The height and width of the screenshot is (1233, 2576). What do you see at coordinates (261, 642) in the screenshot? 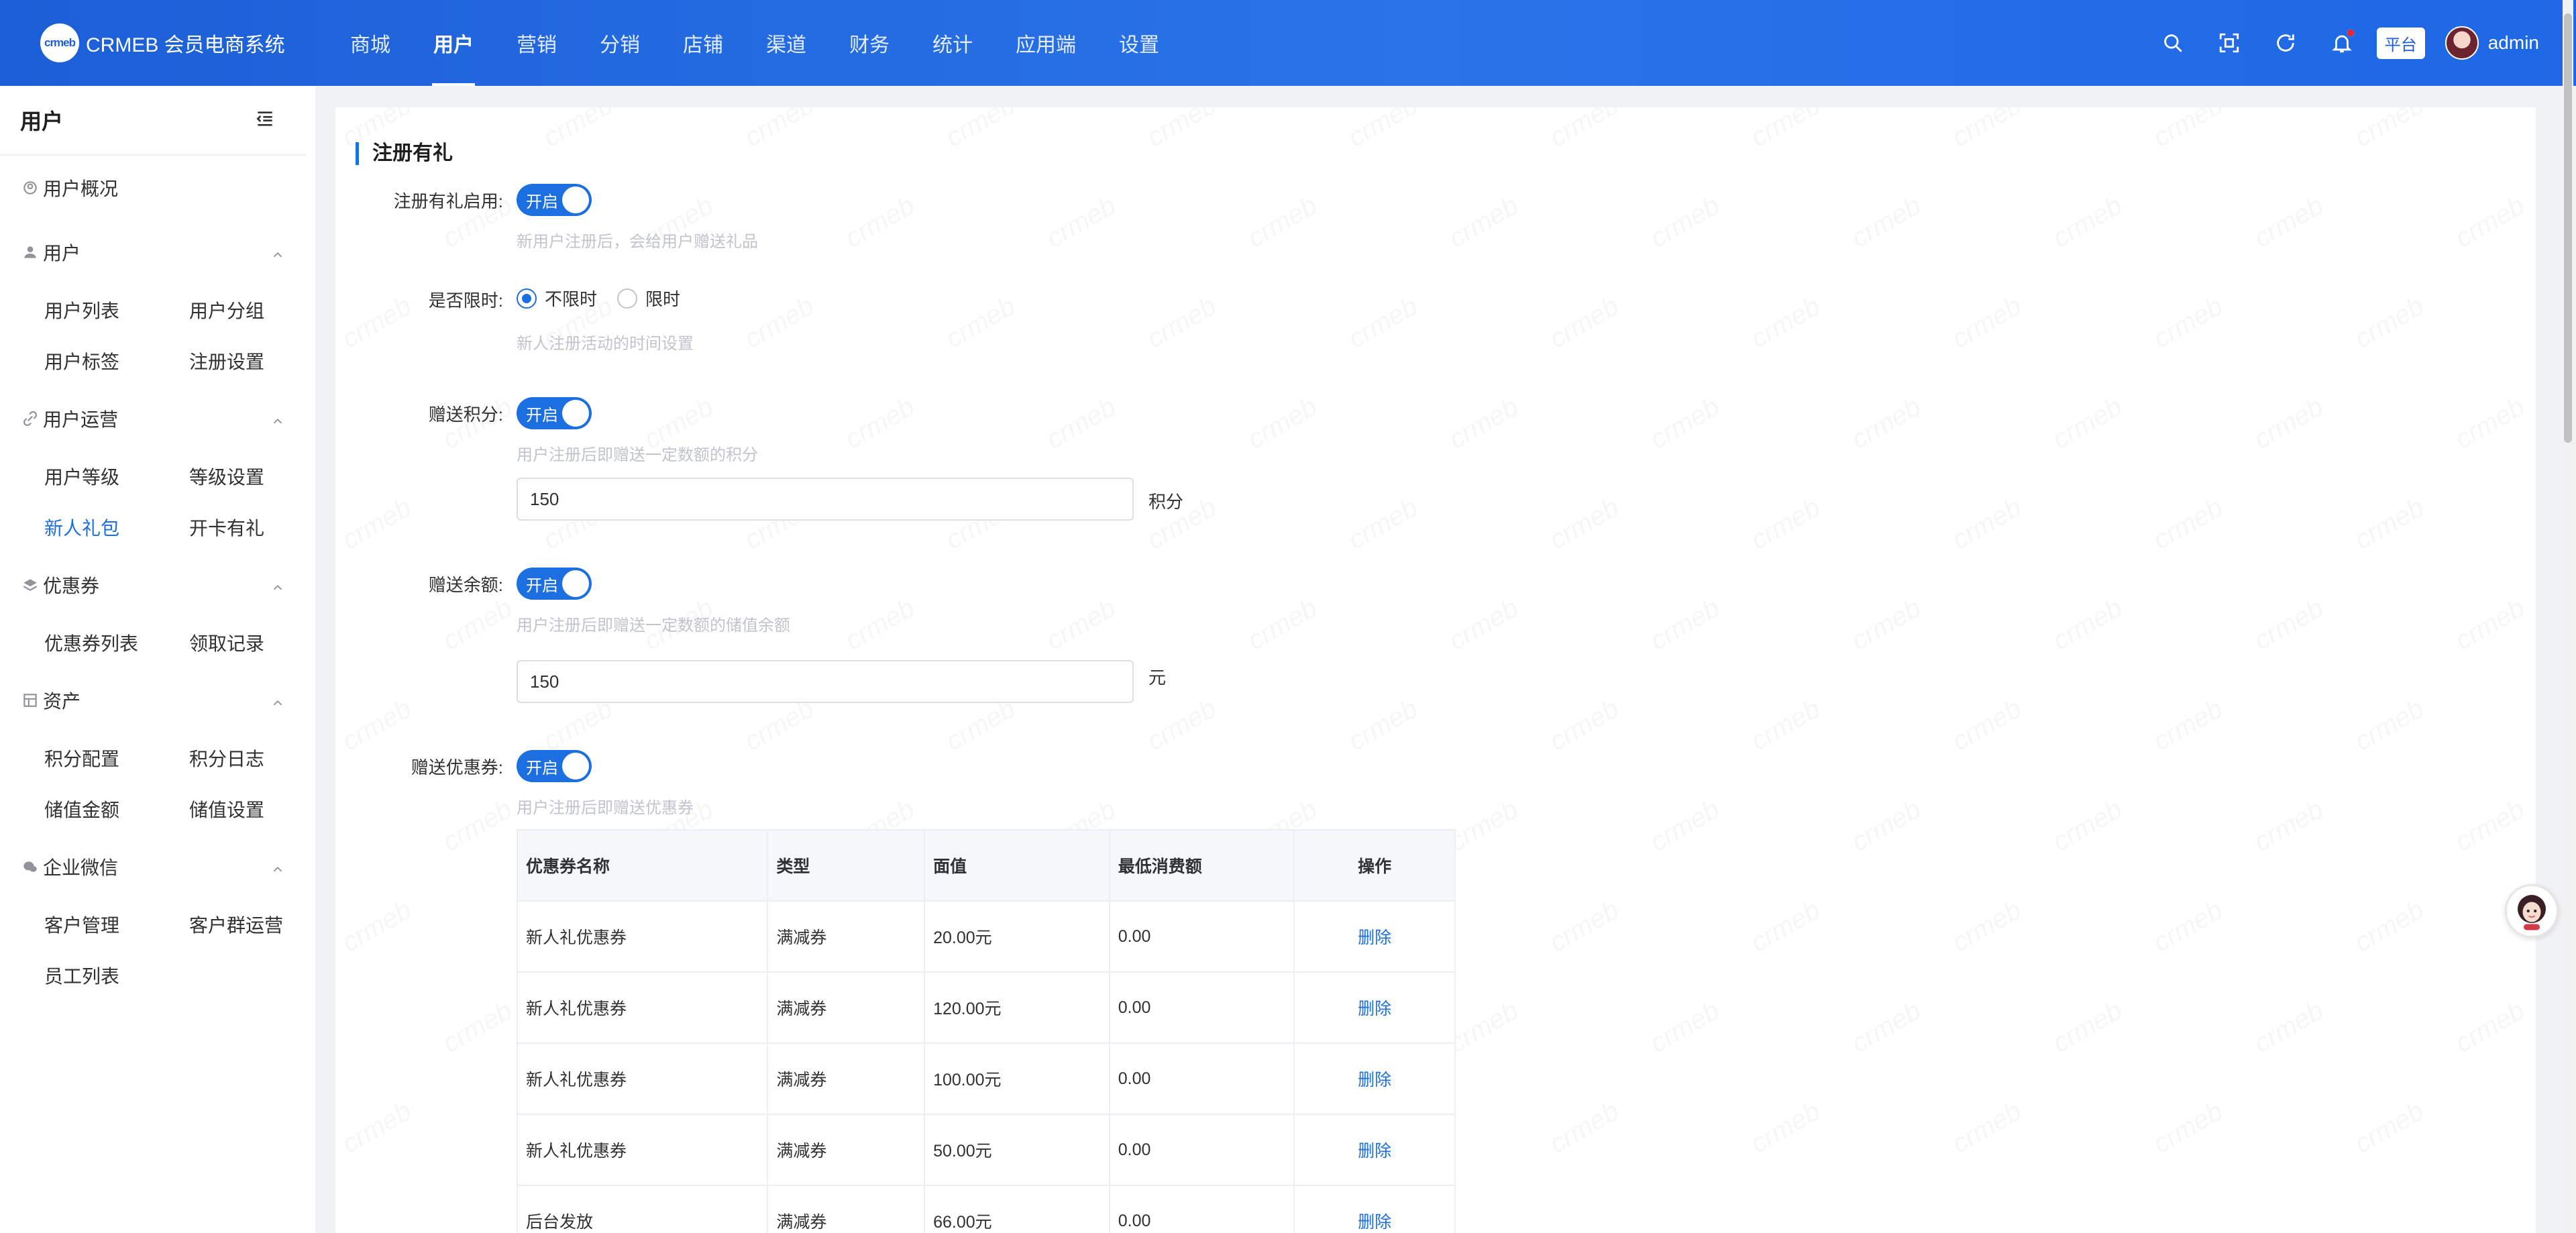
I see `sidebar-item: 领取记录` at bounding box center [261, 642].